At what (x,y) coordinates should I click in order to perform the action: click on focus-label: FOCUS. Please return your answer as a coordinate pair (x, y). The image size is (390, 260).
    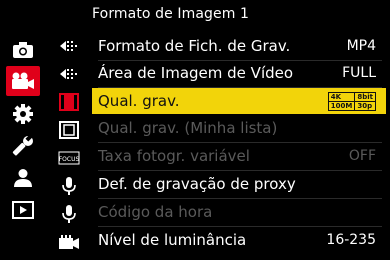
    Looking at the image, I should click on (69, 159).